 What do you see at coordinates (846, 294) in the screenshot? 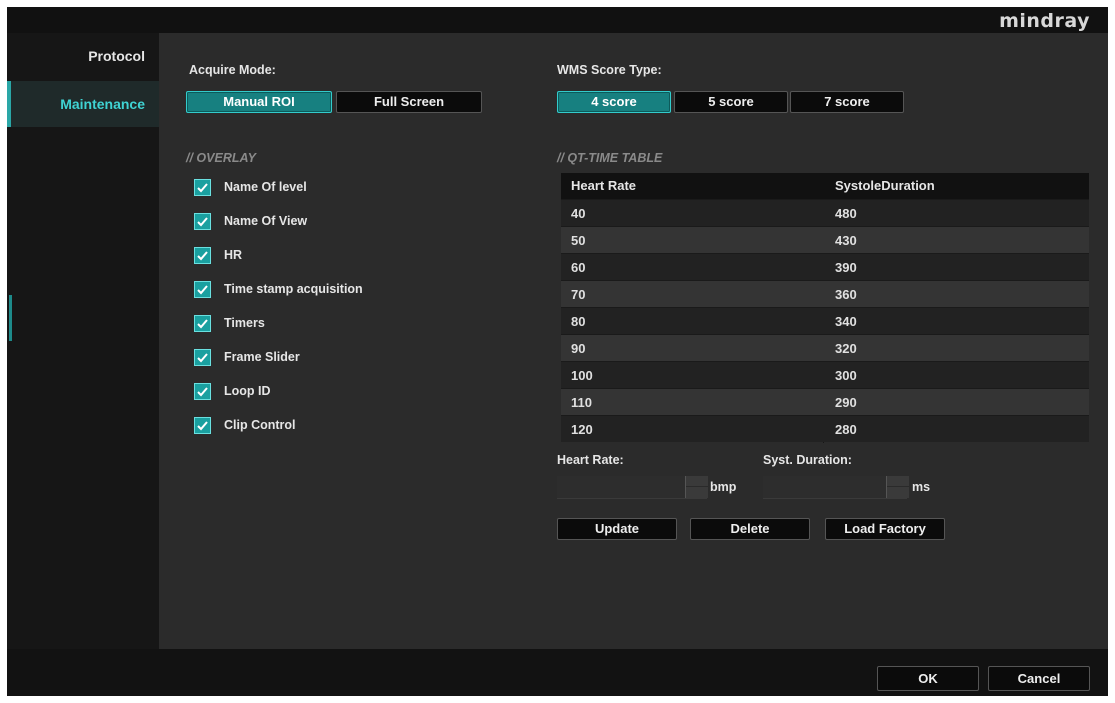
I see `cell-systole-duration: 360` at bounding box center [846, 294].